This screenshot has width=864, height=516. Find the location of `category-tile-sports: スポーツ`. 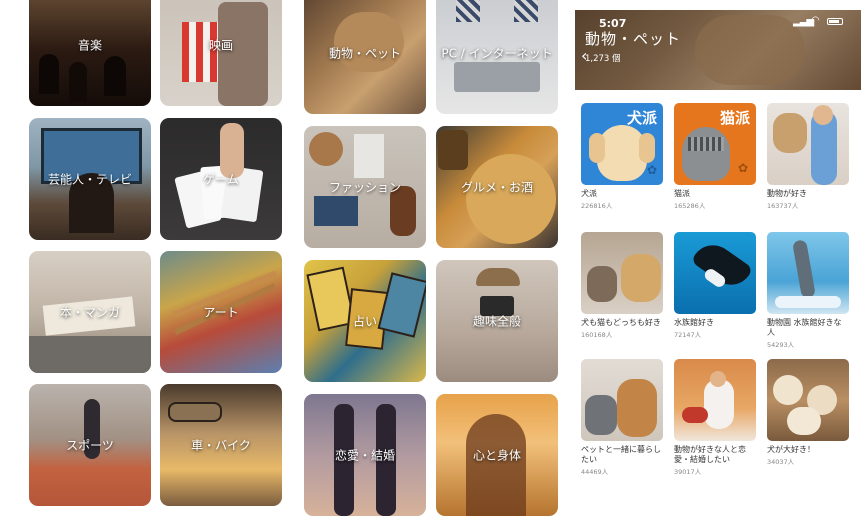

category-tile-sports: スポーツ is located at coordinates (90, 445).